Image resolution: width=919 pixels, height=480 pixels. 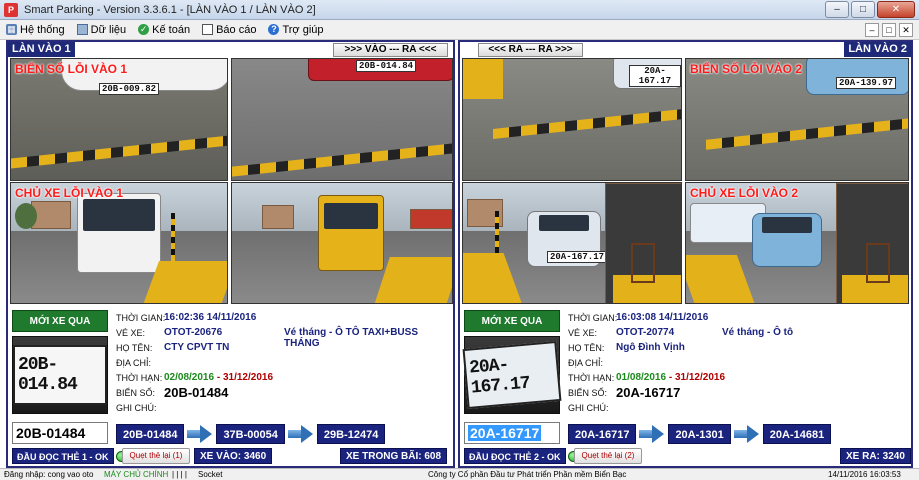 I want to click on plate-snapshot-text: 20B-014.84, so click(x=60, y=375).